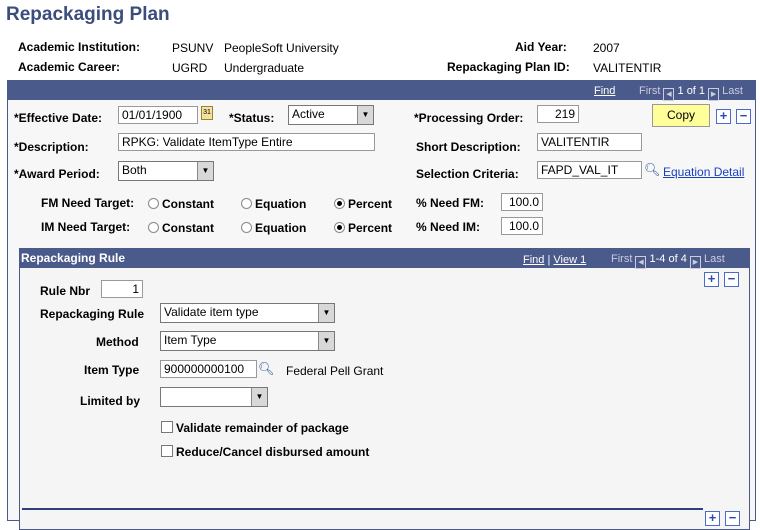  I want to click on rule-row-count: 1-4 of 4, so click(668, 259).